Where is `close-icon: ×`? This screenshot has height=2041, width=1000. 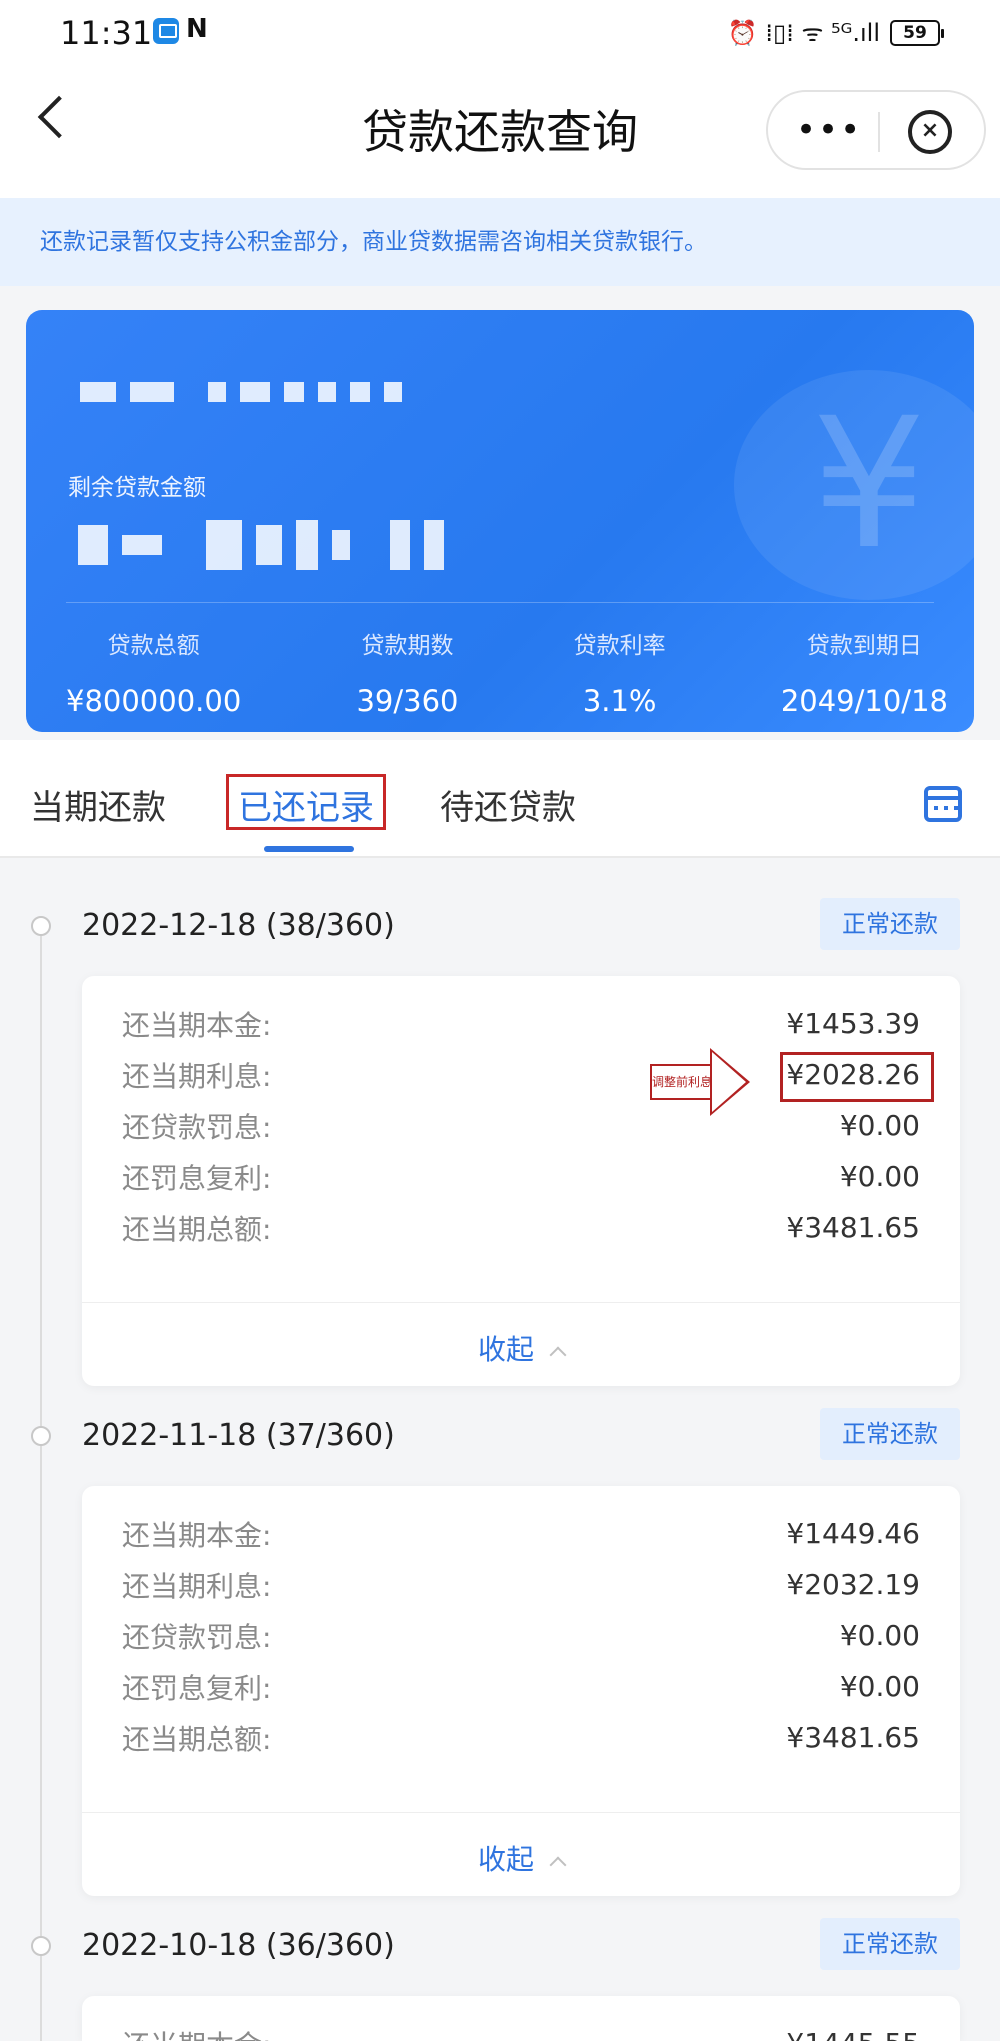
close-icon: × is located at coordinates (930, 132).